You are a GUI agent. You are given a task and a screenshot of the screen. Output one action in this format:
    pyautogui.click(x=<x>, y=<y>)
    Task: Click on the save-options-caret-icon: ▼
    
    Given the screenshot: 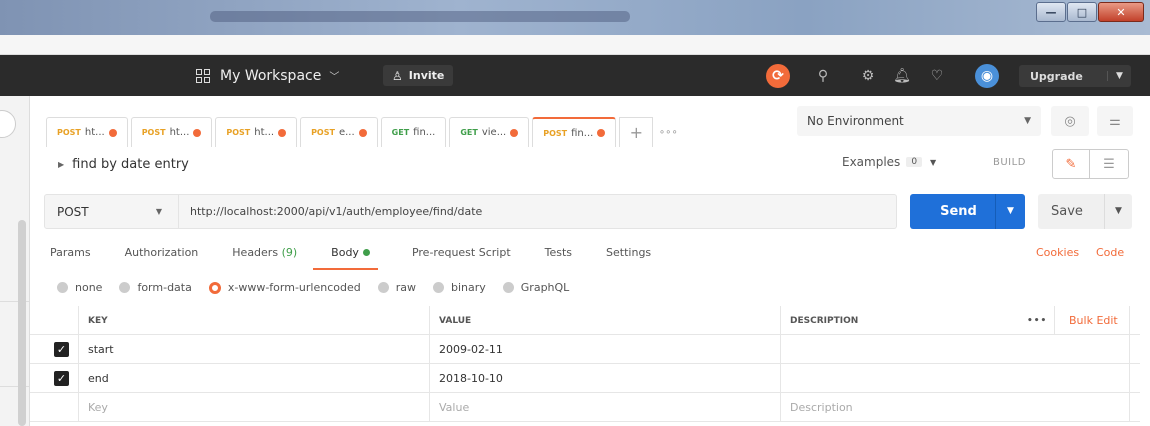 What is the action you would take?
    pyautogui.click(x=1118, y=211)
    